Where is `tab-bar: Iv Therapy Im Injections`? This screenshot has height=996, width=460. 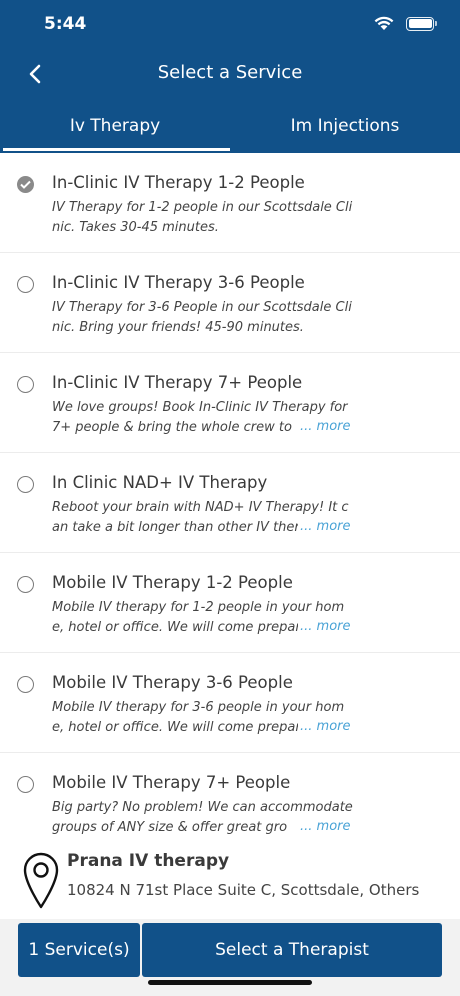
tab-bar: Iv Therapy Im Injections is located at coordinates (230, 126).